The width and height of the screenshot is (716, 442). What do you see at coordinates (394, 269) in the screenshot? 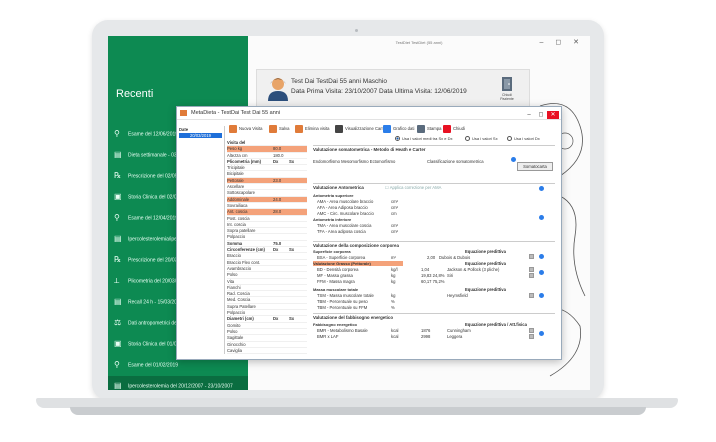
I see `metric-unit: kg/l` at bounding box center [394, 269].